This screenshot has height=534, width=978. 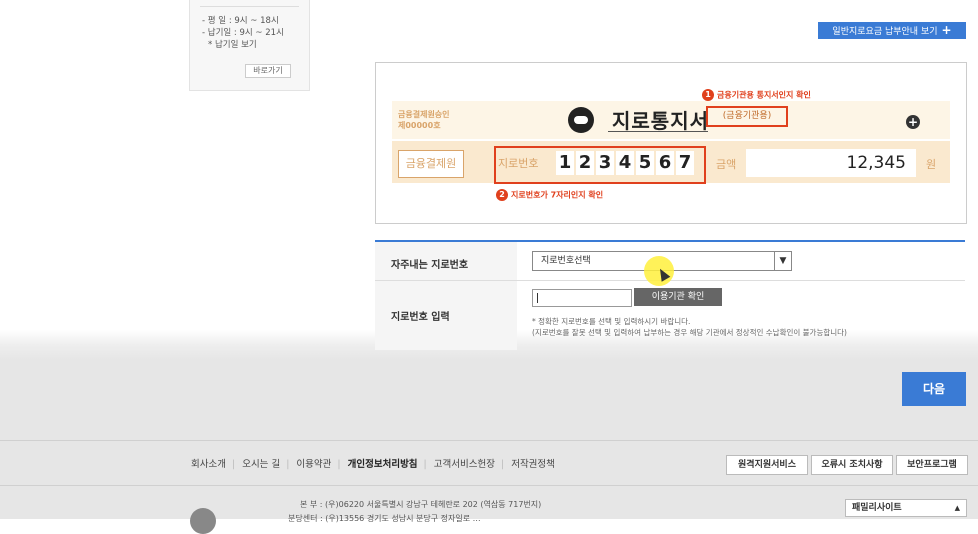 I want to click on chevron-down-icon: ▼, so click(x=782, y=261).